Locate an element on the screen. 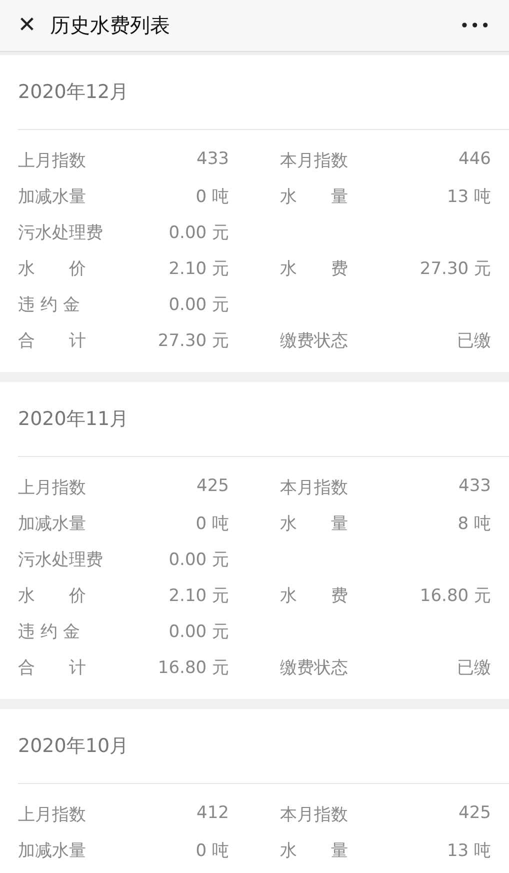  page-title: 历史水费列表 is located at coordinates (110, 25).